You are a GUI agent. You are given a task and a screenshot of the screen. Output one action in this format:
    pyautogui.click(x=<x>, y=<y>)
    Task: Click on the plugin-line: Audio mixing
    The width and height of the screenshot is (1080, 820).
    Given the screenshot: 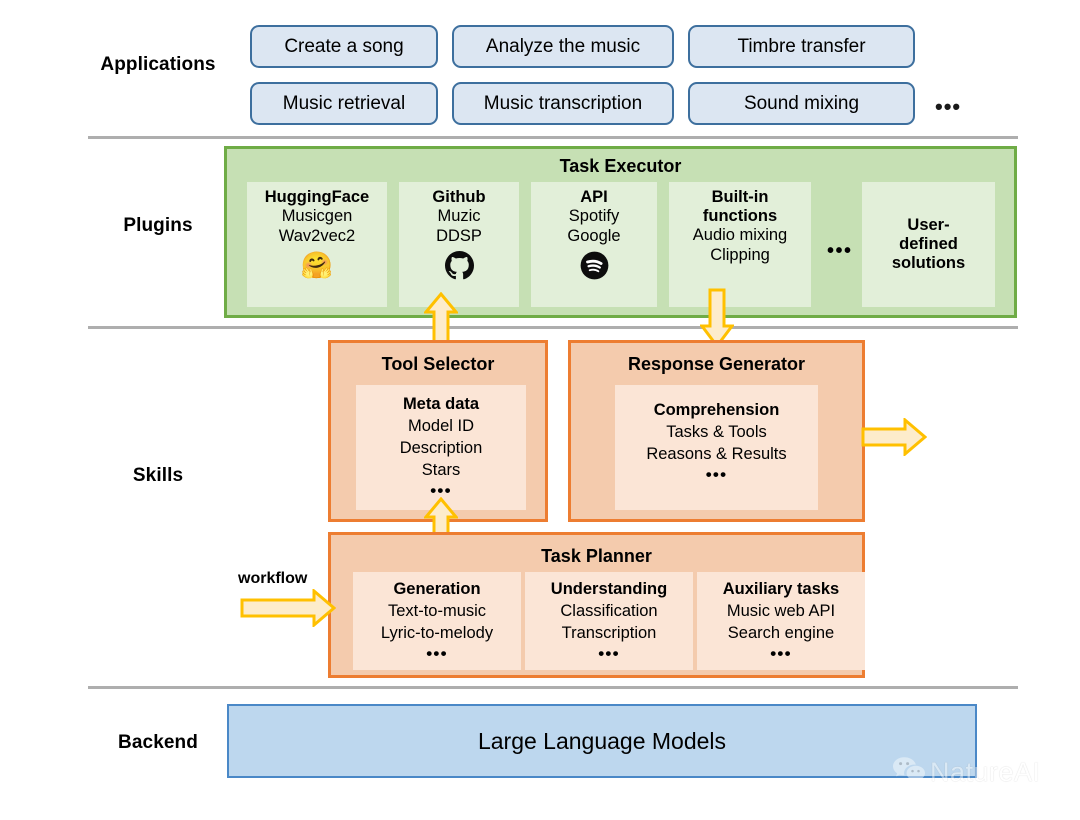 What is the action you would take?
    pyautogui.click(x=740, y=235)
    